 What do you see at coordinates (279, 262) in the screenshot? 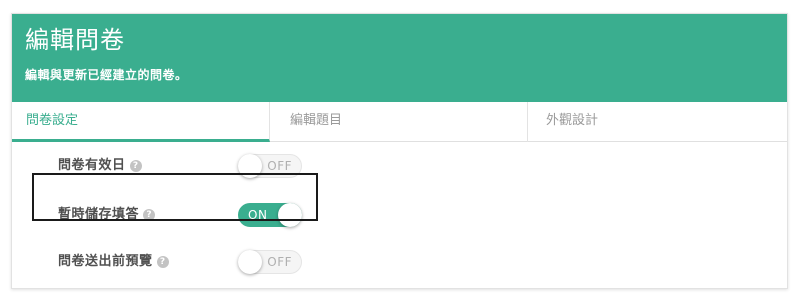
I see `toggle-state-text: OFF` at bounding box center [279, 262].